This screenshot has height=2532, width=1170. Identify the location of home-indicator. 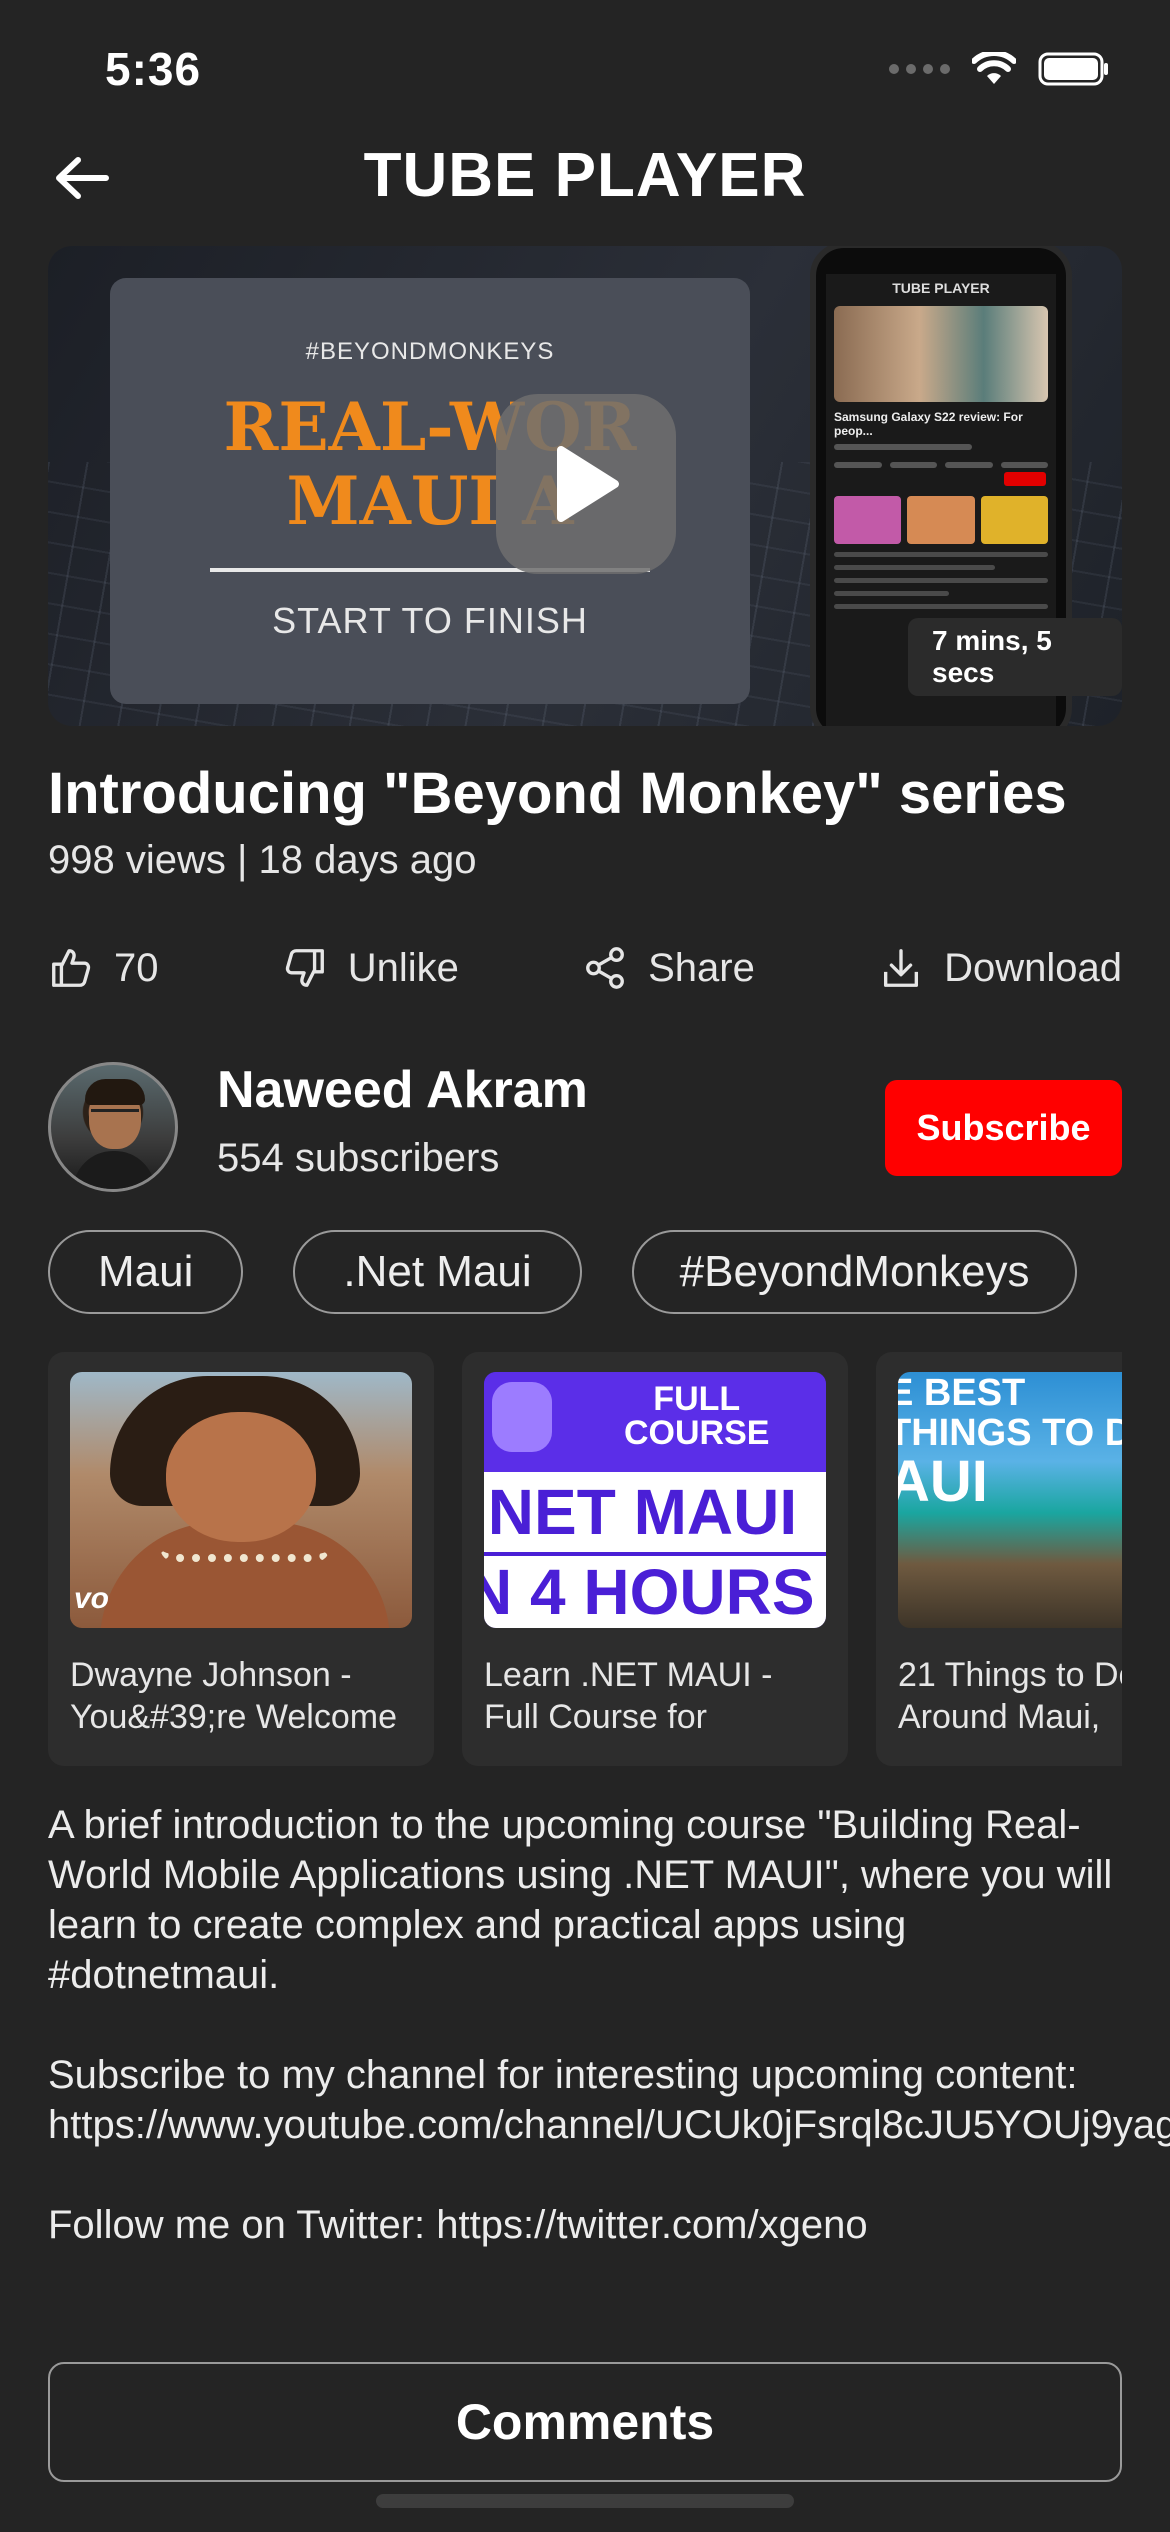
(585, 2501).